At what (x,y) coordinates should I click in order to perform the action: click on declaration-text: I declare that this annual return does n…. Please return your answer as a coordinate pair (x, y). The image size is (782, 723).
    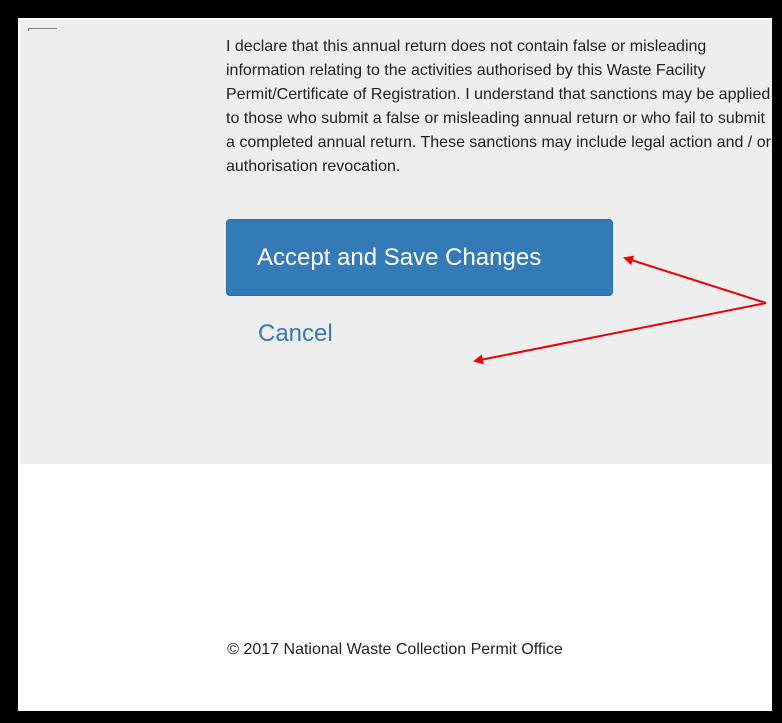
    Looking at the image, I should click on (498, 106).